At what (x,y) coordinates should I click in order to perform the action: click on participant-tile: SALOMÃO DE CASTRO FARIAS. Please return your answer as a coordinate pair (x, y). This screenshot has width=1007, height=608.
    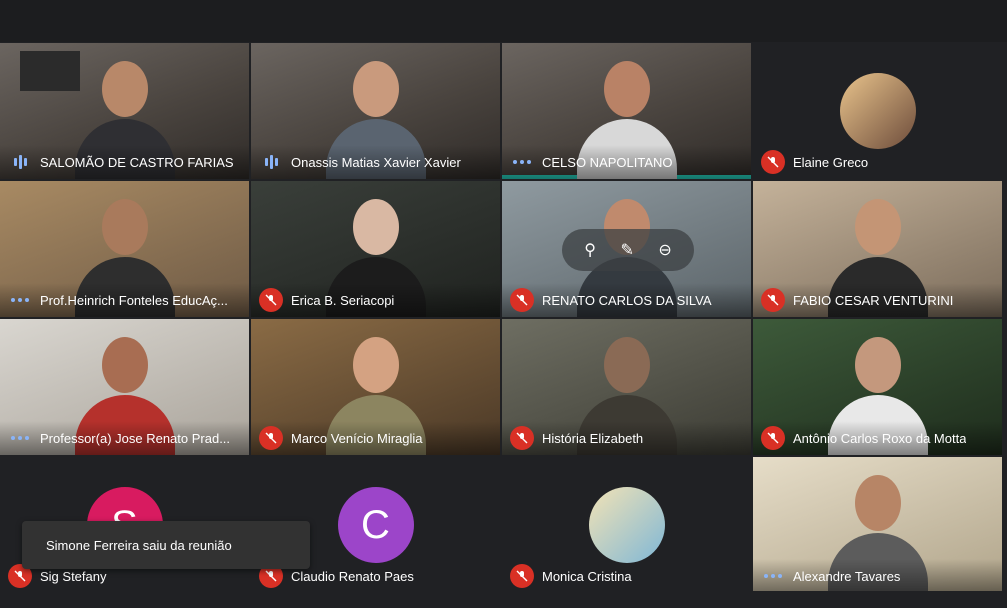
    Looking at the image, I should click on (124, 111).